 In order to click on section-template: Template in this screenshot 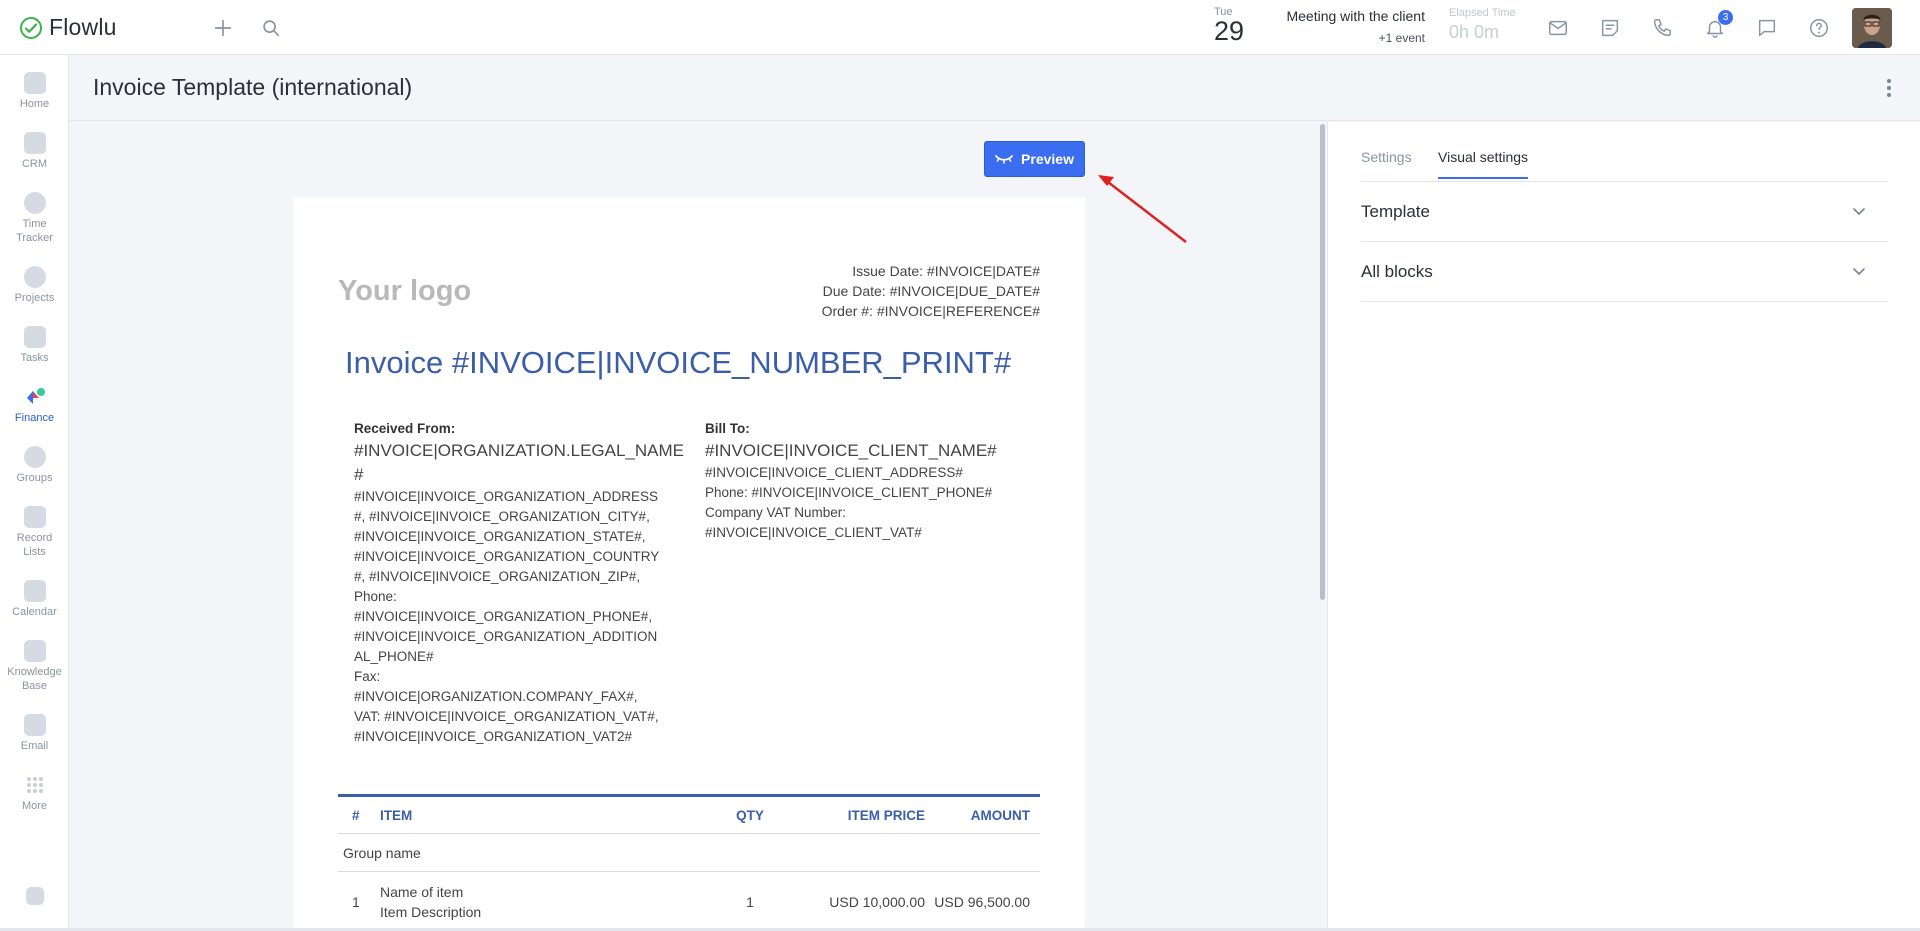, I will do `click(1624, 212)`.